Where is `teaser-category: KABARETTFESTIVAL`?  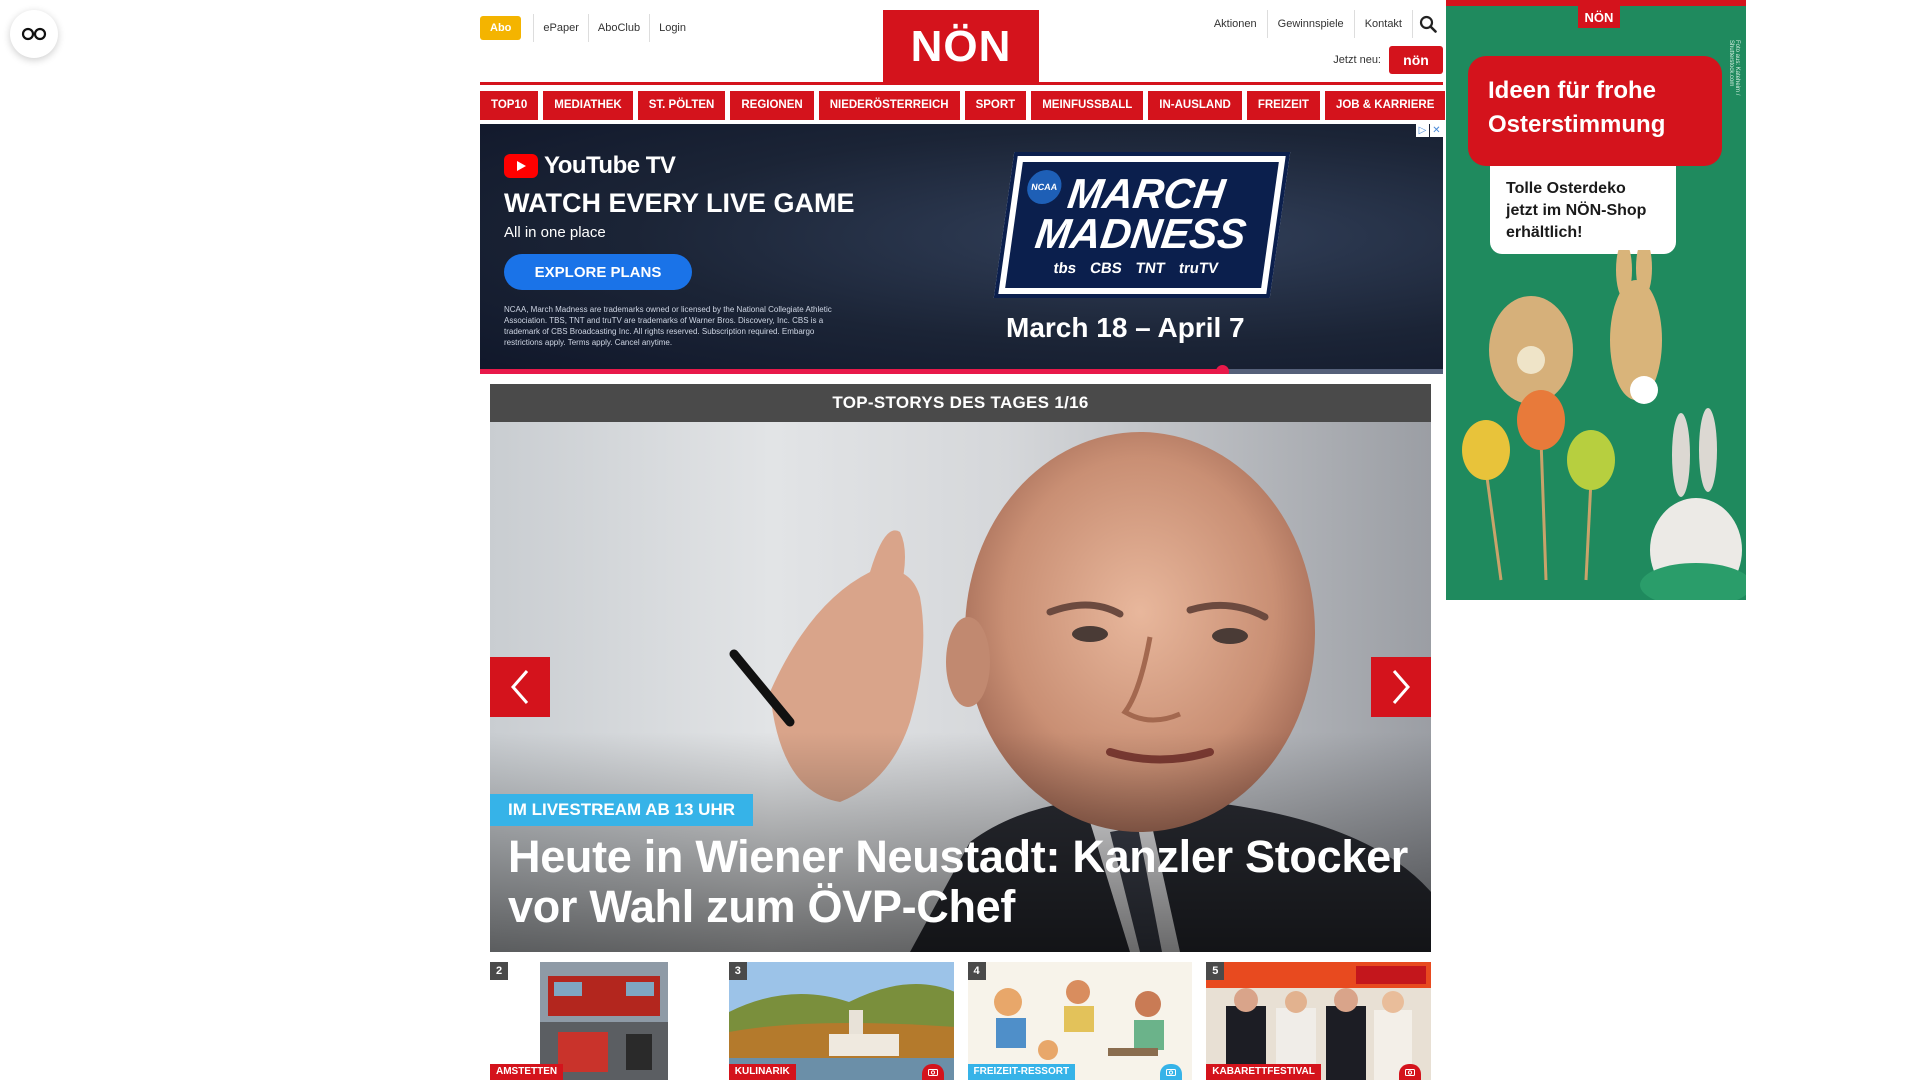
teaser-category: KABARETTFESTIVAL is located at coordinates (1263, 1072).